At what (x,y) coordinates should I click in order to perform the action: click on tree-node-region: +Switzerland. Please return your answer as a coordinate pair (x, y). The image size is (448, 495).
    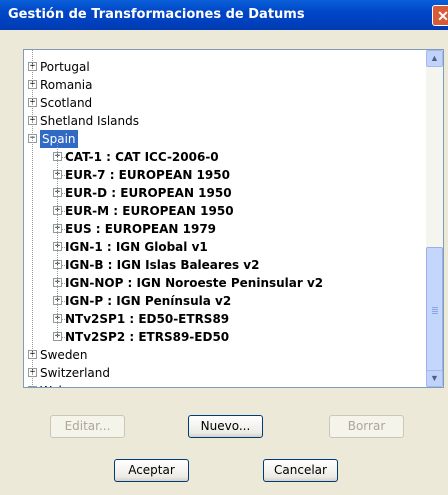
    Looking at the image, I should click on (224, 373).